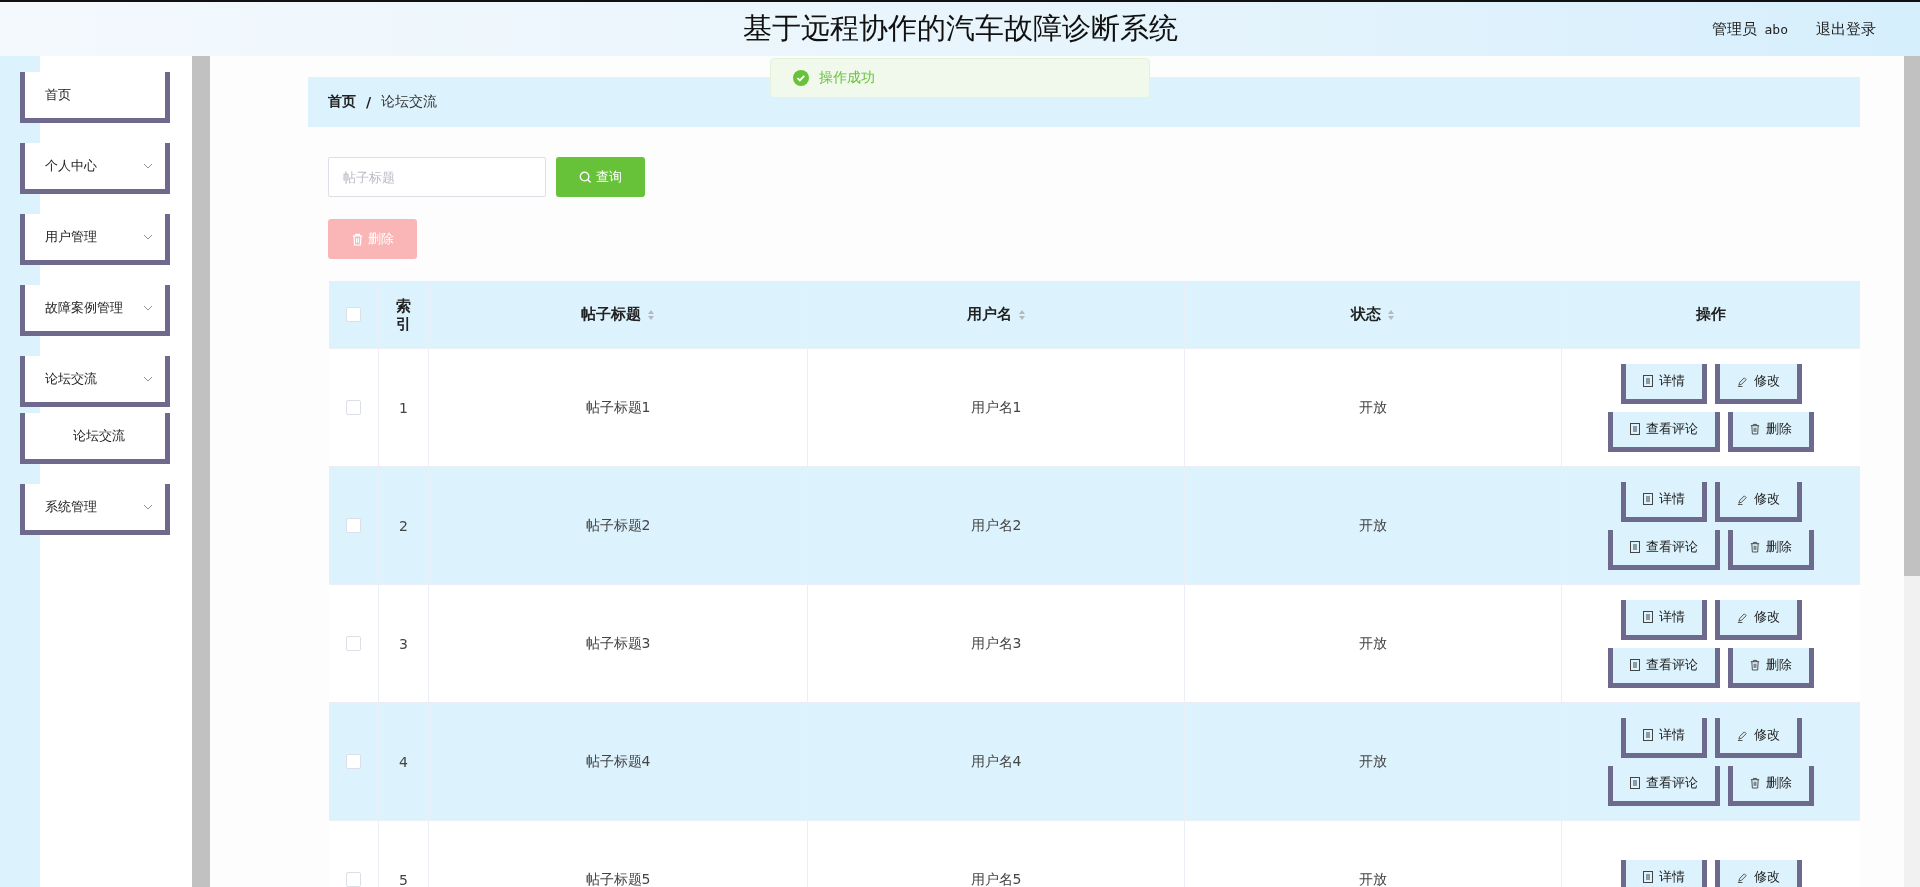 This screenshot has height=887, width=1920. Describe the element at coordinates (403, 314) in the screenshot. I see `column-header: 索引` at that location.